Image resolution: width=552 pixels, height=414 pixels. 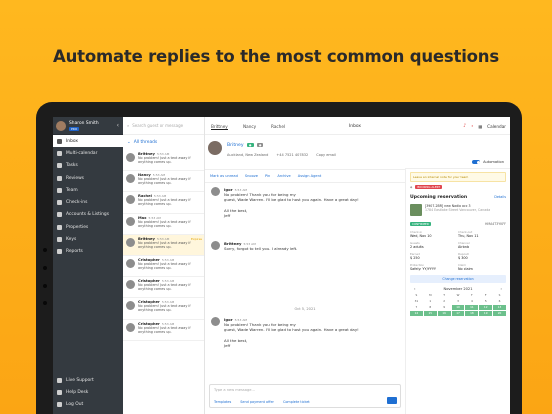 What do you see at coordinates (444, 313) in the screenshot?
I see `calendar-day: 16` at bounding box center [444, 313].